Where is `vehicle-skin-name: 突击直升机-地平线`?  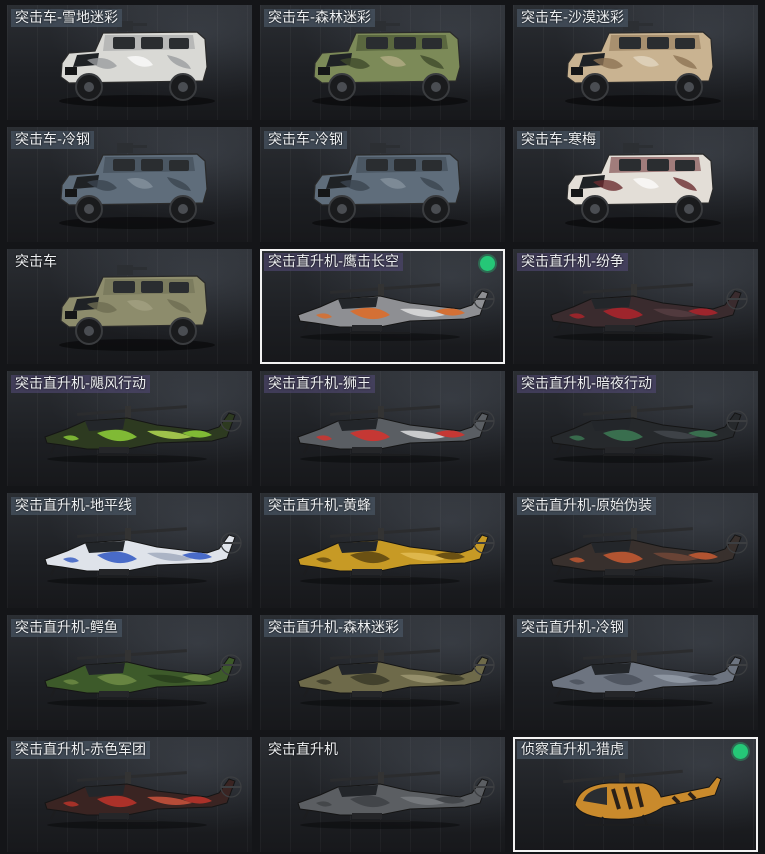 vehicle-skin-name: 突击直升机-地平线 is located at coordinates (74, 506).